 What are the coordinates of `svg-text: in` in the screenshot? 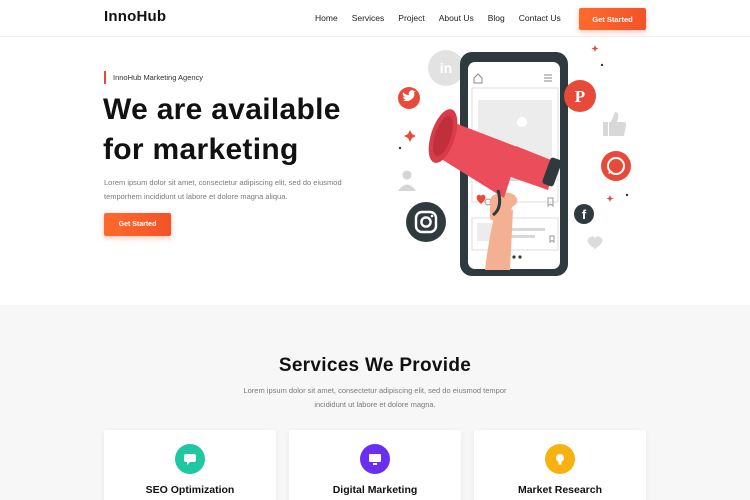 It's located at (446, 68).